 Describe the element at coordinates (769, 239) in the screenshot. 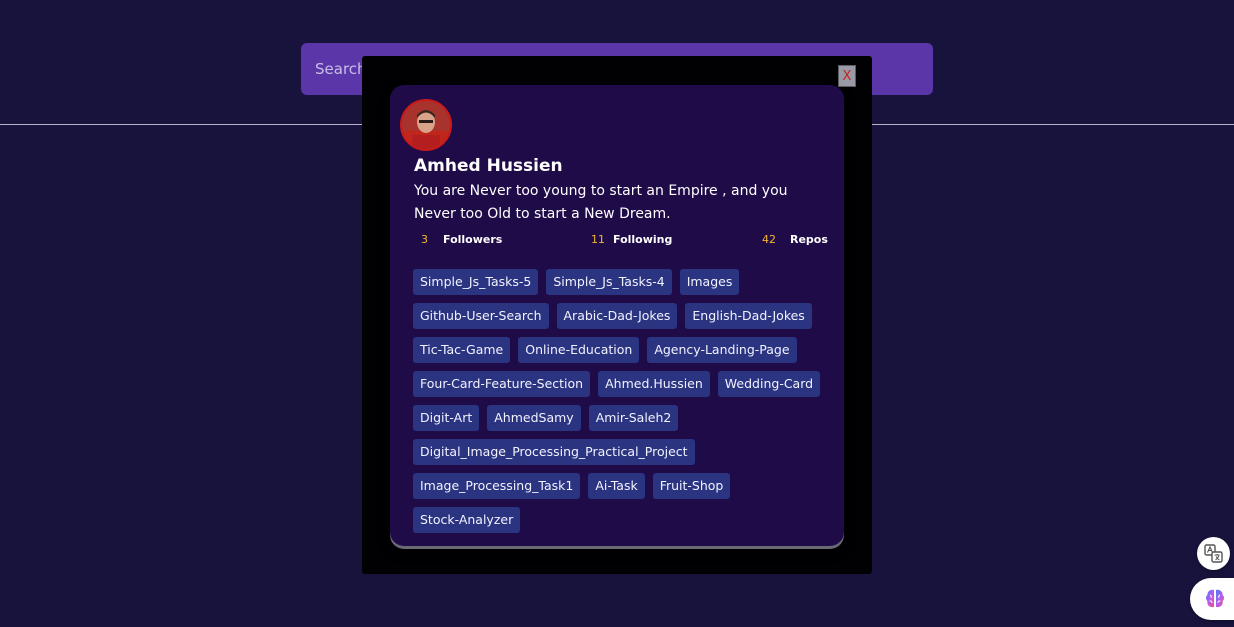

I see `repos-count: 42` at that location.